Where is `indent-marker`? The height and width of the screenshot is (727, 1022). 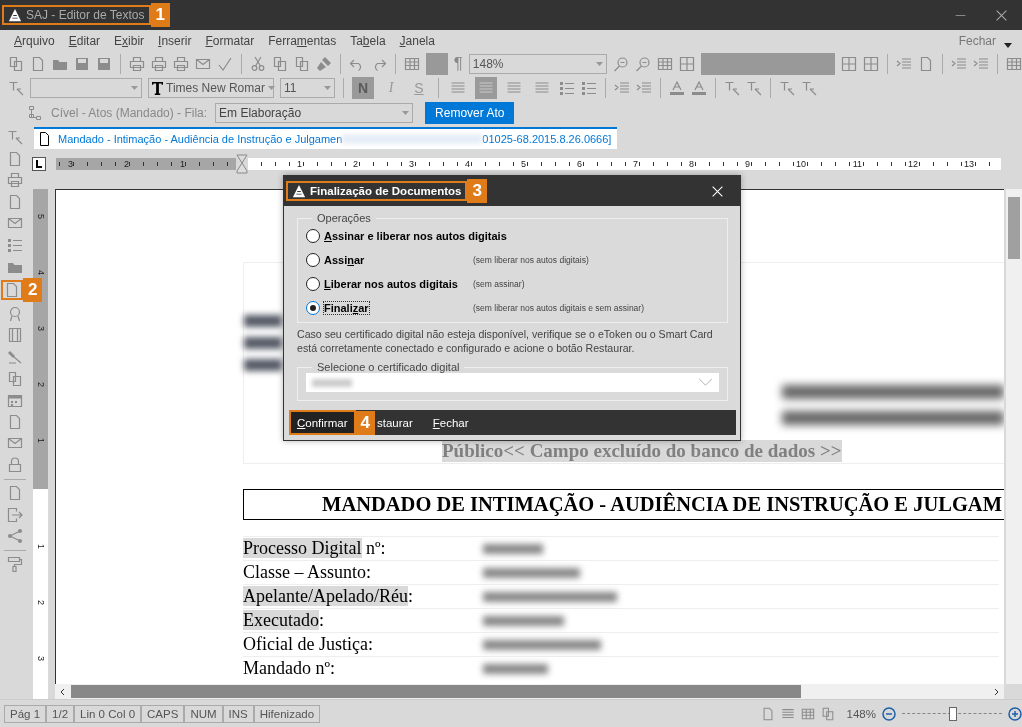 indent-marker is located at coordinates (242, 163).